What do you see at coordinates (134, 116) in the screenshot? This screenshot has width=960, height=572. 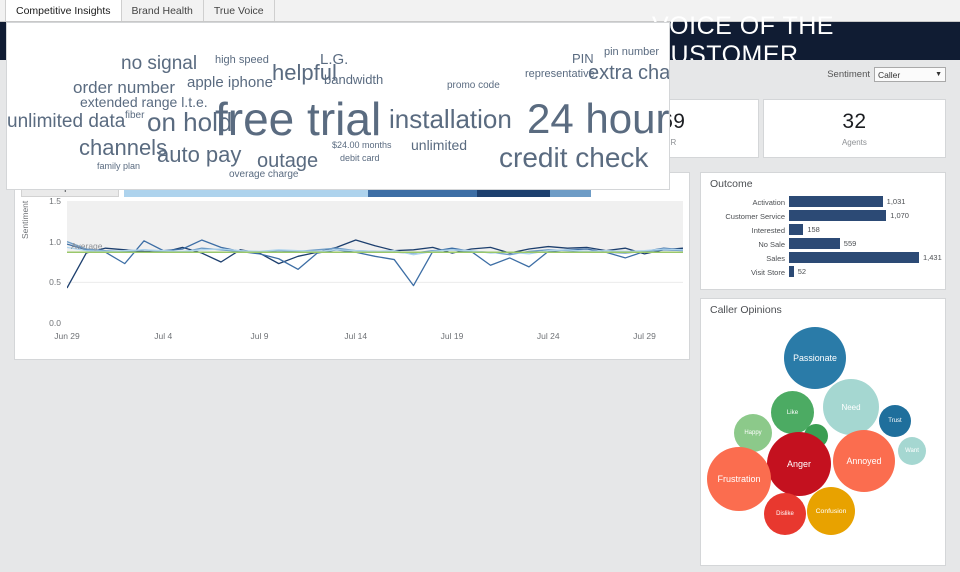 I see `word-cloud-term: fiber` at bounding box center [134, 116].